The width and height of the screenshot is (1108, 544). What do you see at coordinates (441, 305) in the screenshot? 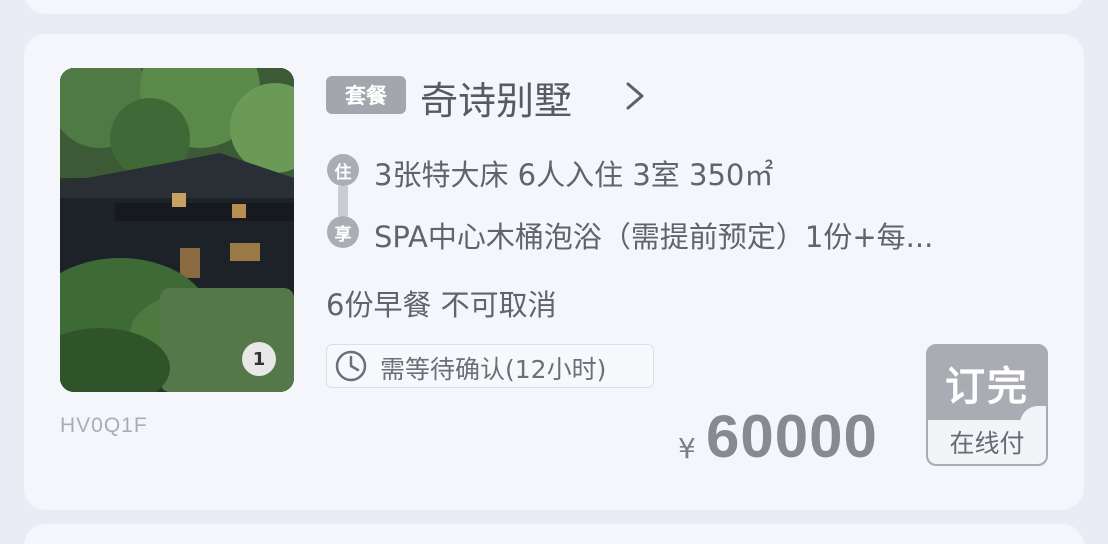
I see `meal-policy: 6份早餐 不可取消` at bounding box center [441, 305].